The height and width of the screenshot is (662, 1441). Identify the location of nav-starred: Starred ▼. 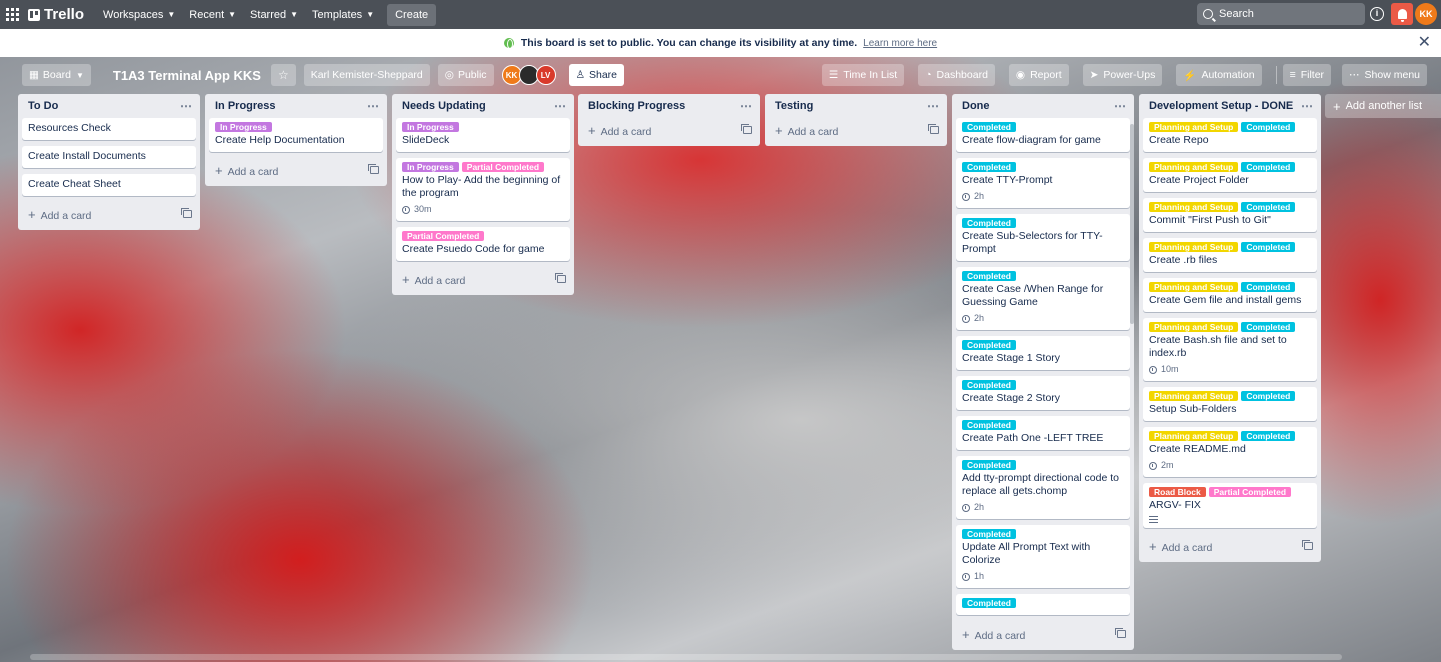
(274, 15).